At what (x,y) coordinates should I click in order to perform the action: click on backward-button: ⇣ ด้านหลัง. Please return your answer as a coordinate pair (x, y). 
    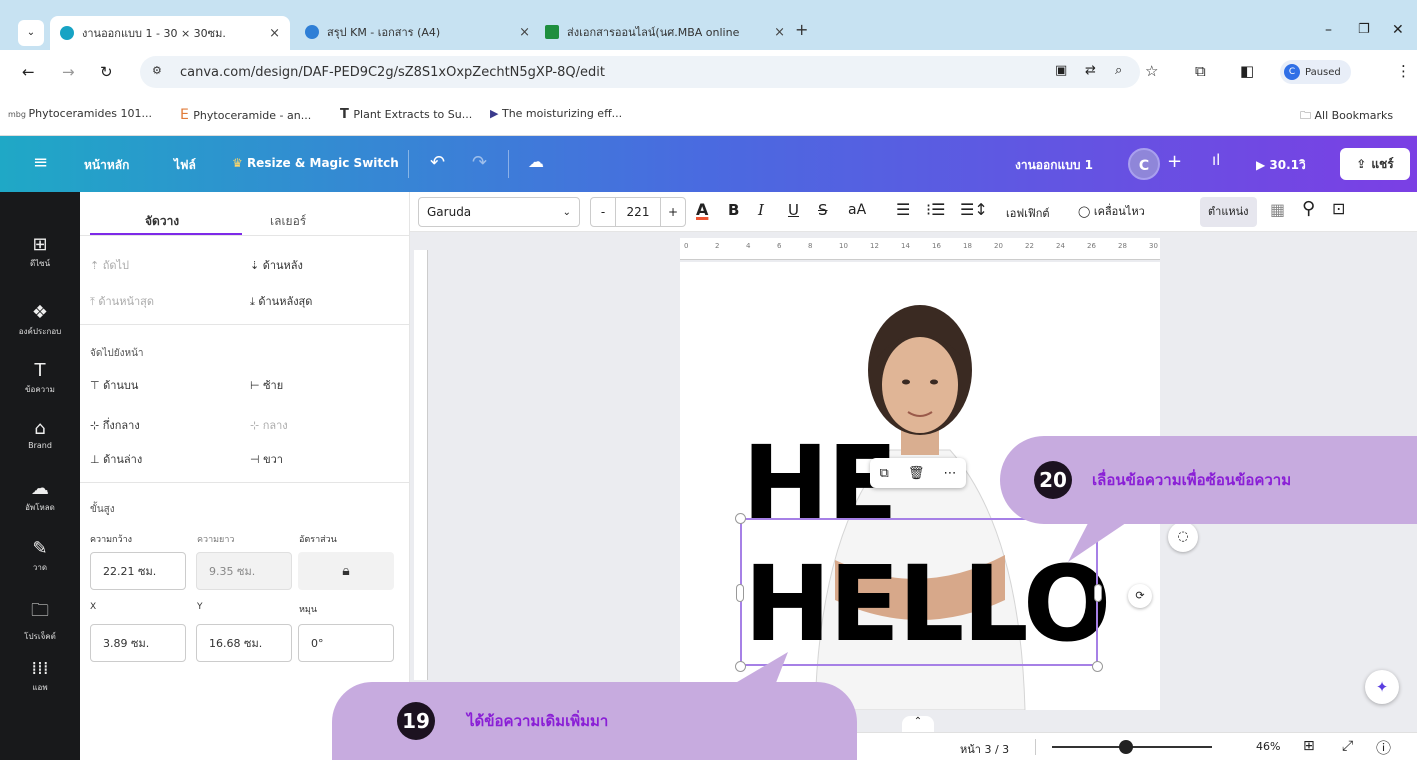
    Looking at the image, I should click on (276, 265).